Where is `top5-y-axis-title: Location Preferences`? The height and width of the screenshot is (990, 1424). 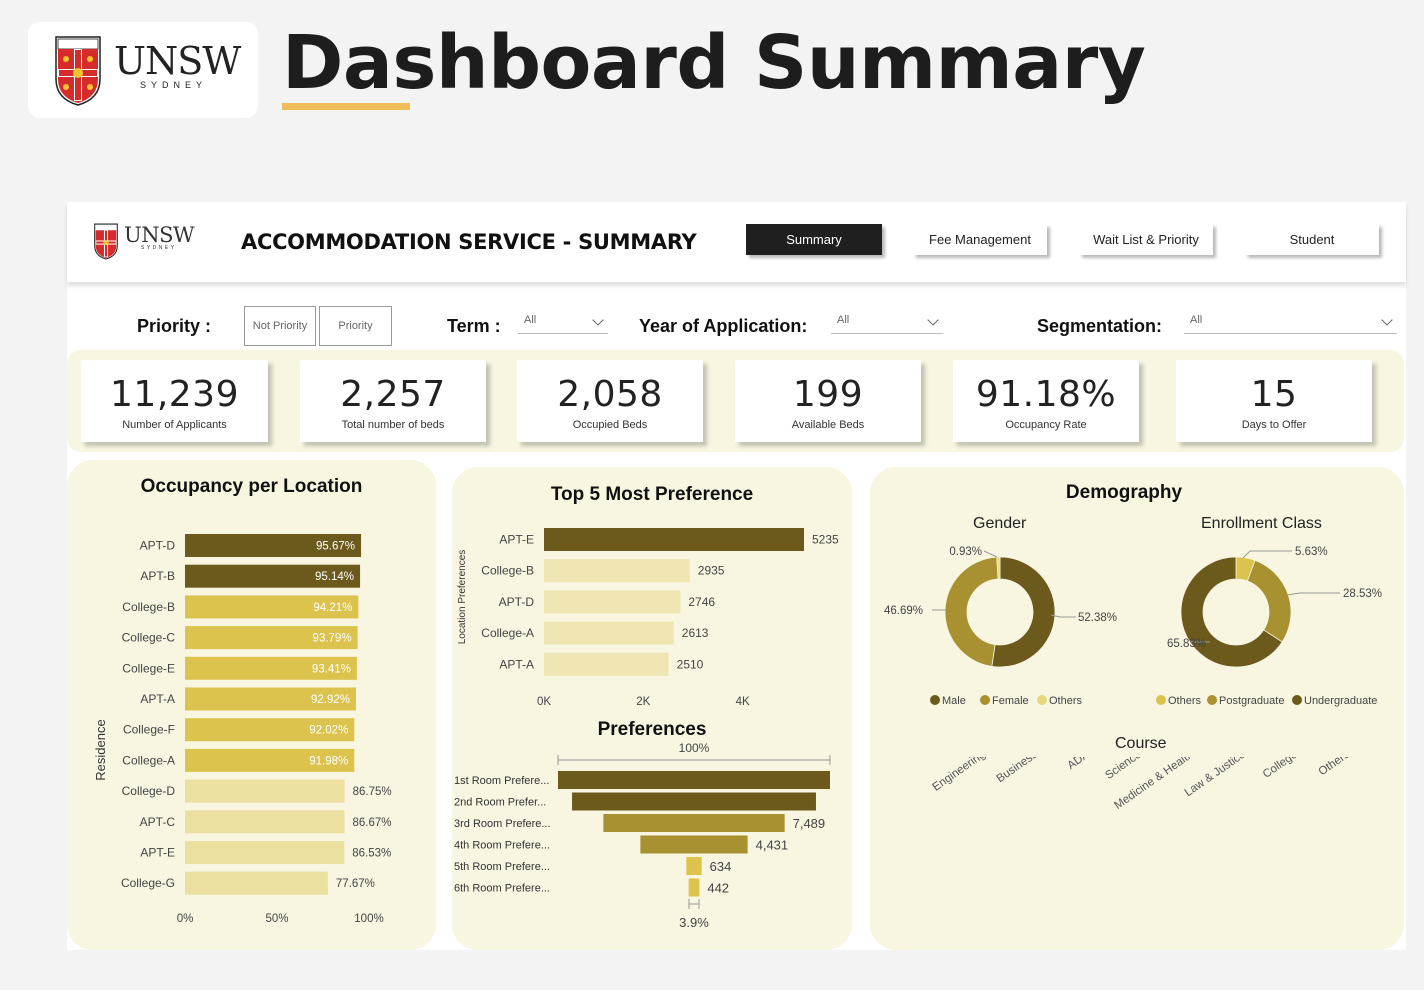 top5-y-axis-title: Location Preferences is located at coordinates (462, 597).